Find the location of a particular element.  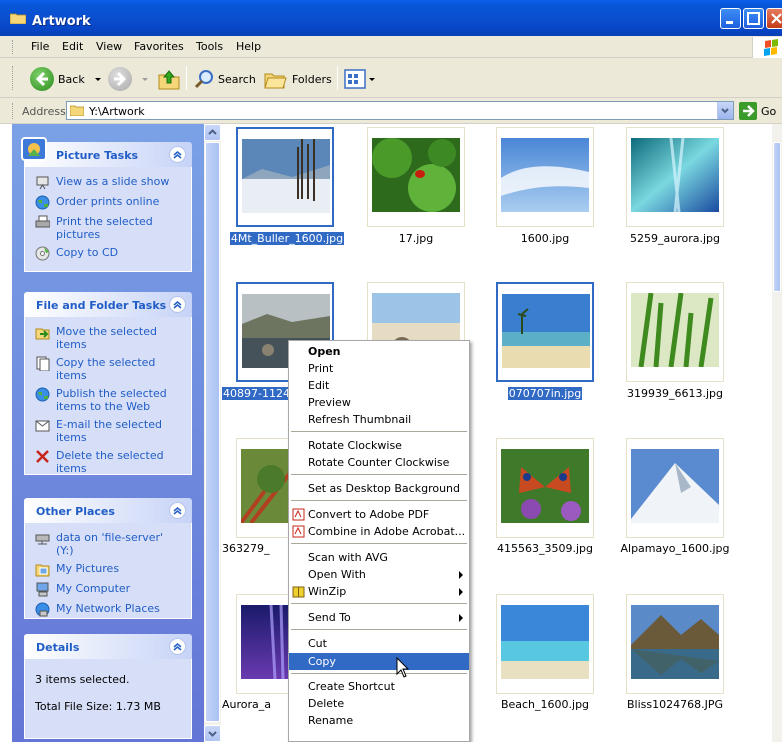

menu-create-shortcut: Create Shortcut is located at coordinates (379, 686).